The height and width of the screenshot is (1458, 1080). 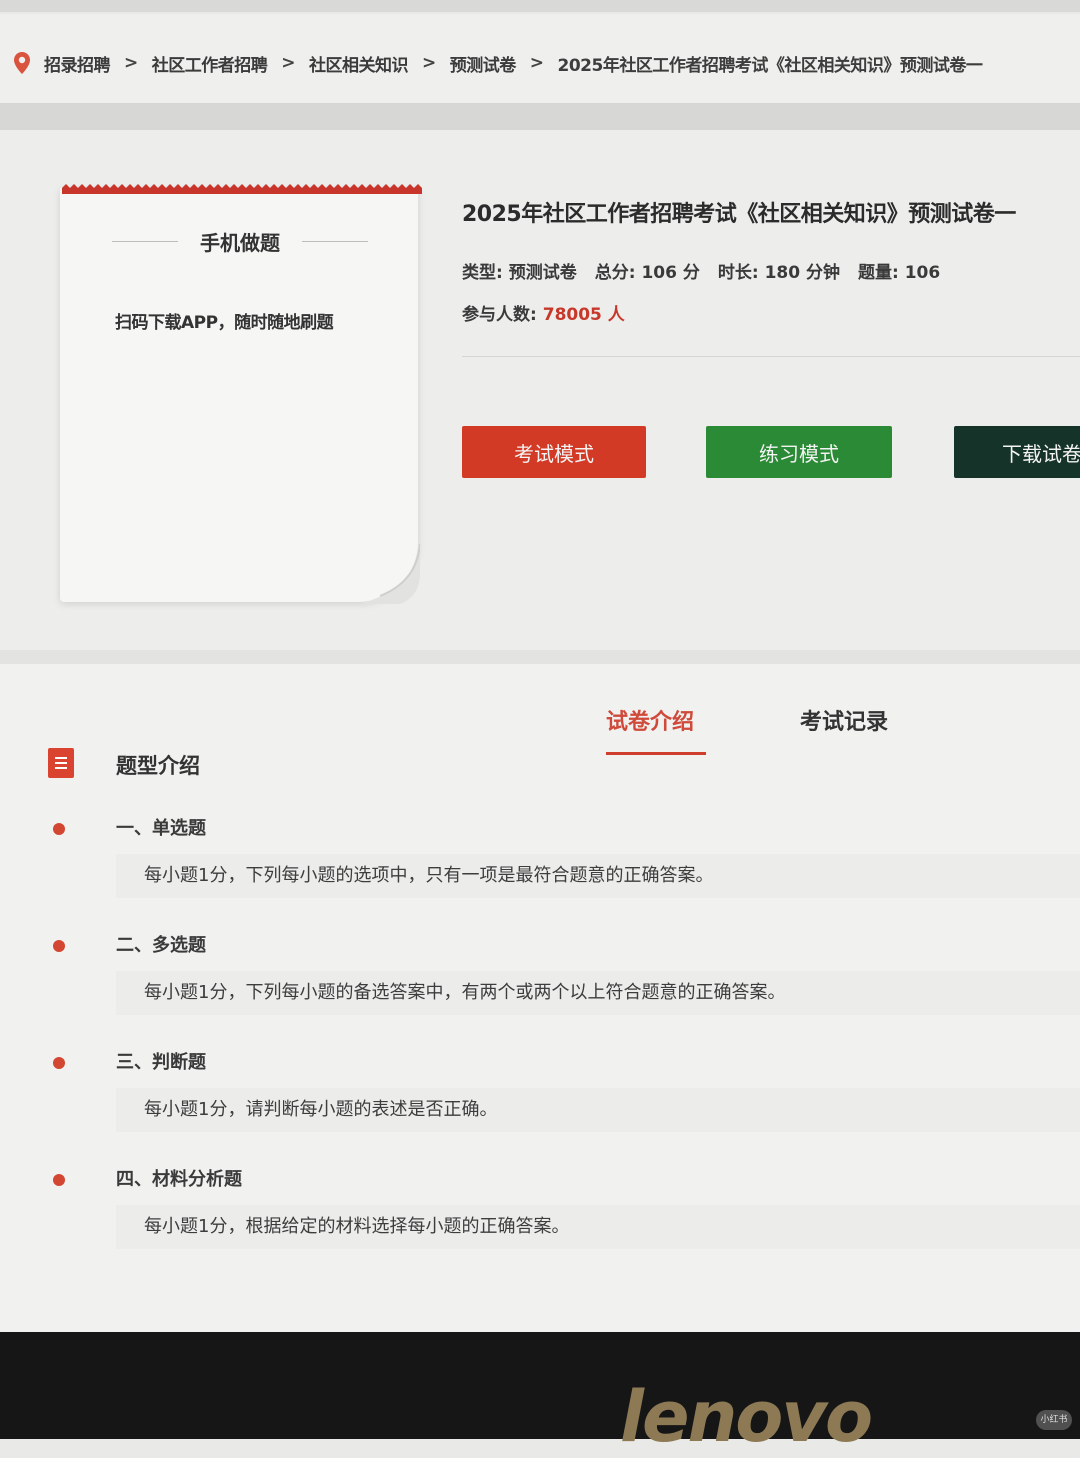 What do you see at coordinates (899, 273) in the screenshot?
I see `meta-question-count: 题量: 106` at bounding box center [899, 273].